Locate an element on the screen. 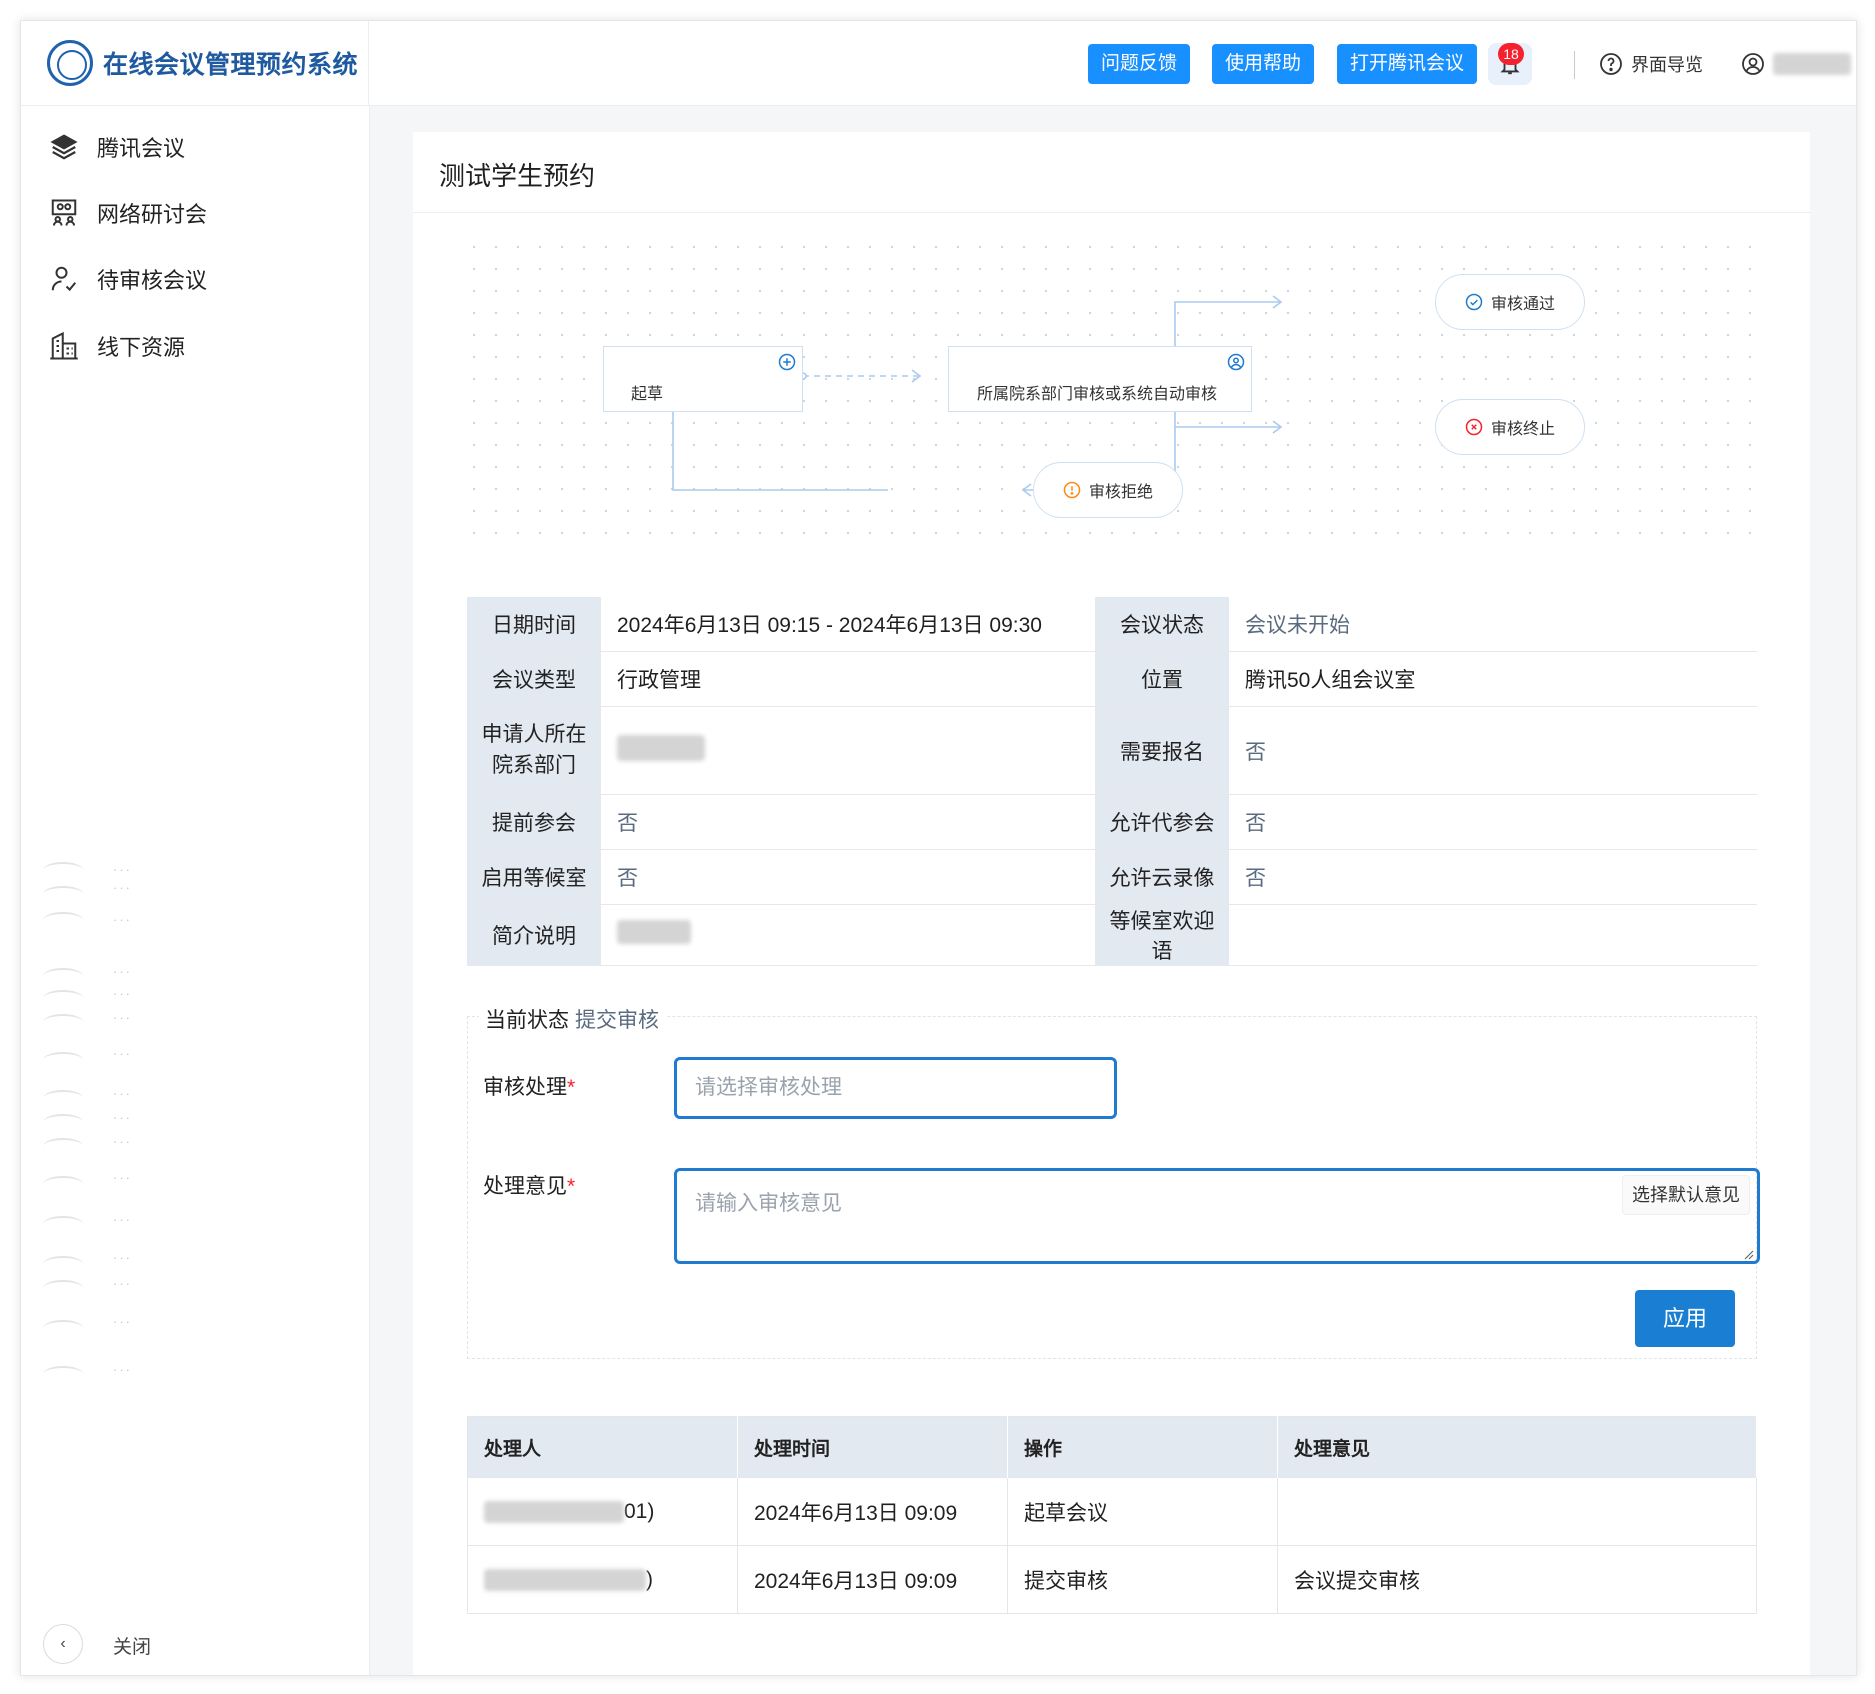 This screenshot has height=1694, width=1875. collapse-label: 关闭 is located at coordinates (132, 1647).